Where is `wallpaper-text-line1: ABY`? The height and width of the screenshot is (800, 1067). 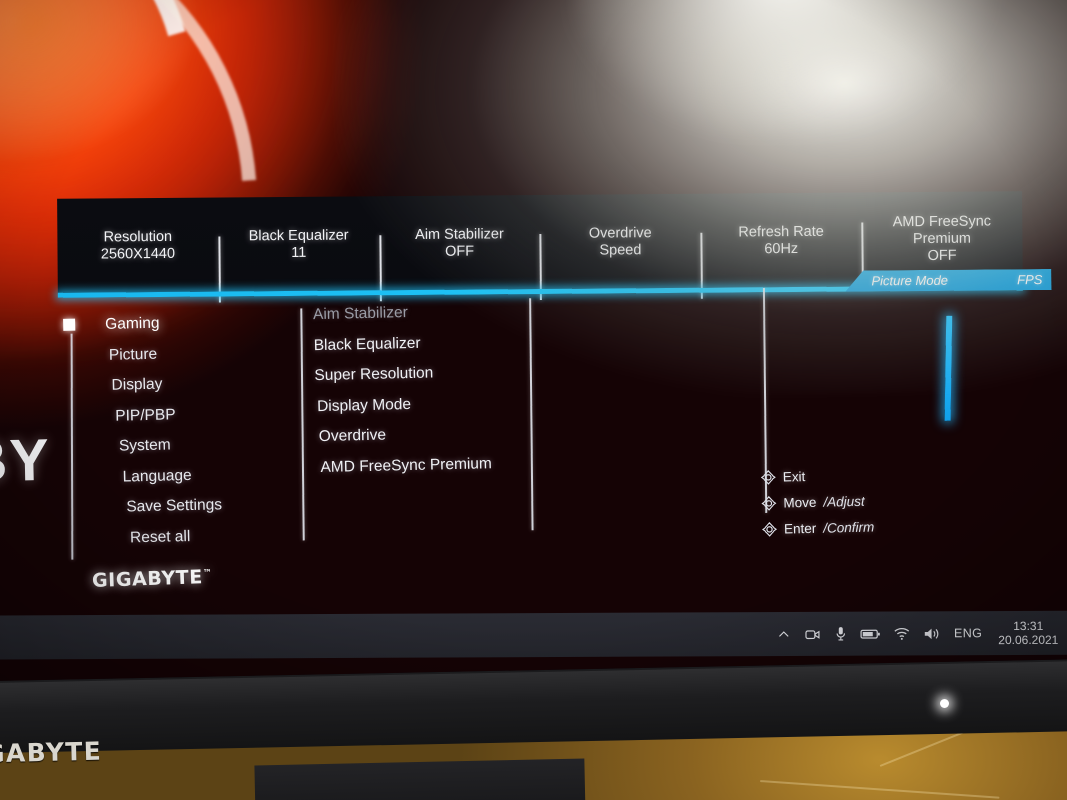 wallpaper-text-line1: ABY is located at coordinates (26, 461).